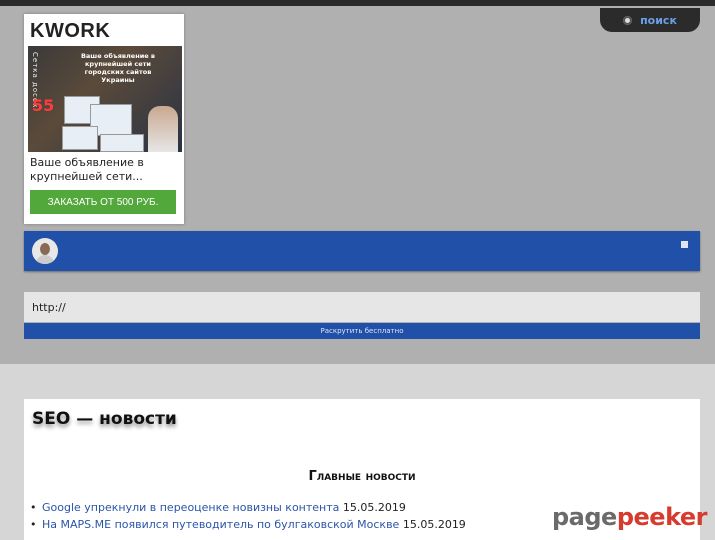  What do you see at coordinates (362, 251) in the screenshot?
I see `user-bar` at bounding box center [362, 251].